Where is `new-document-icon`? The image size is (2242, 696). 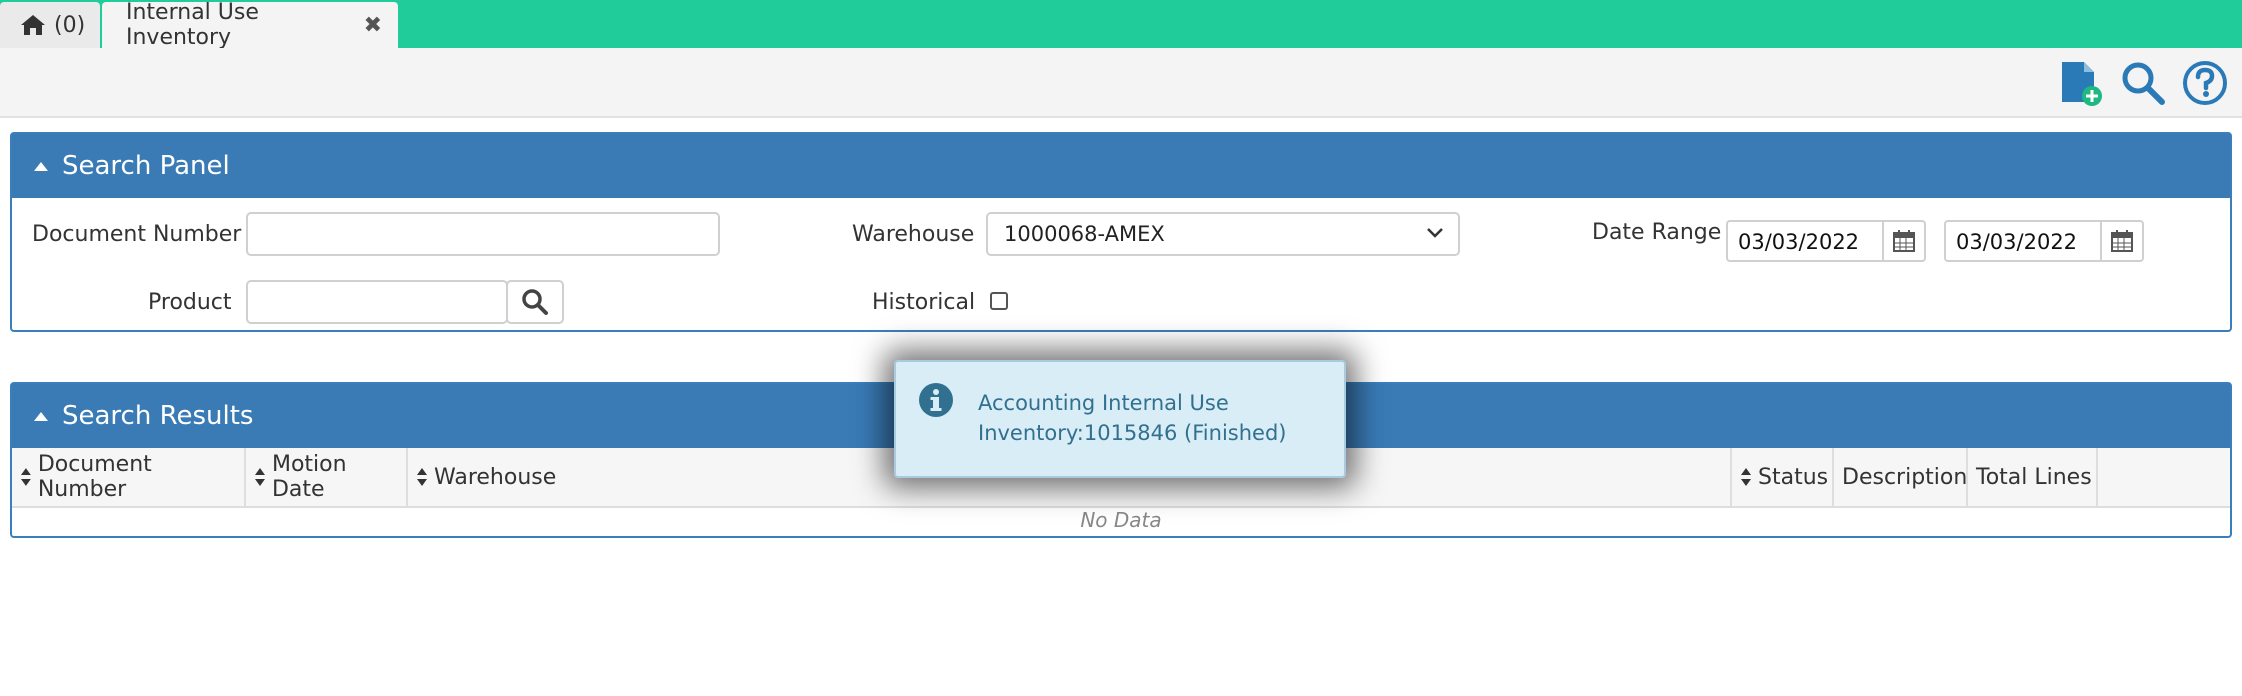 new-document-icon is located at coordinates (2081, 83).